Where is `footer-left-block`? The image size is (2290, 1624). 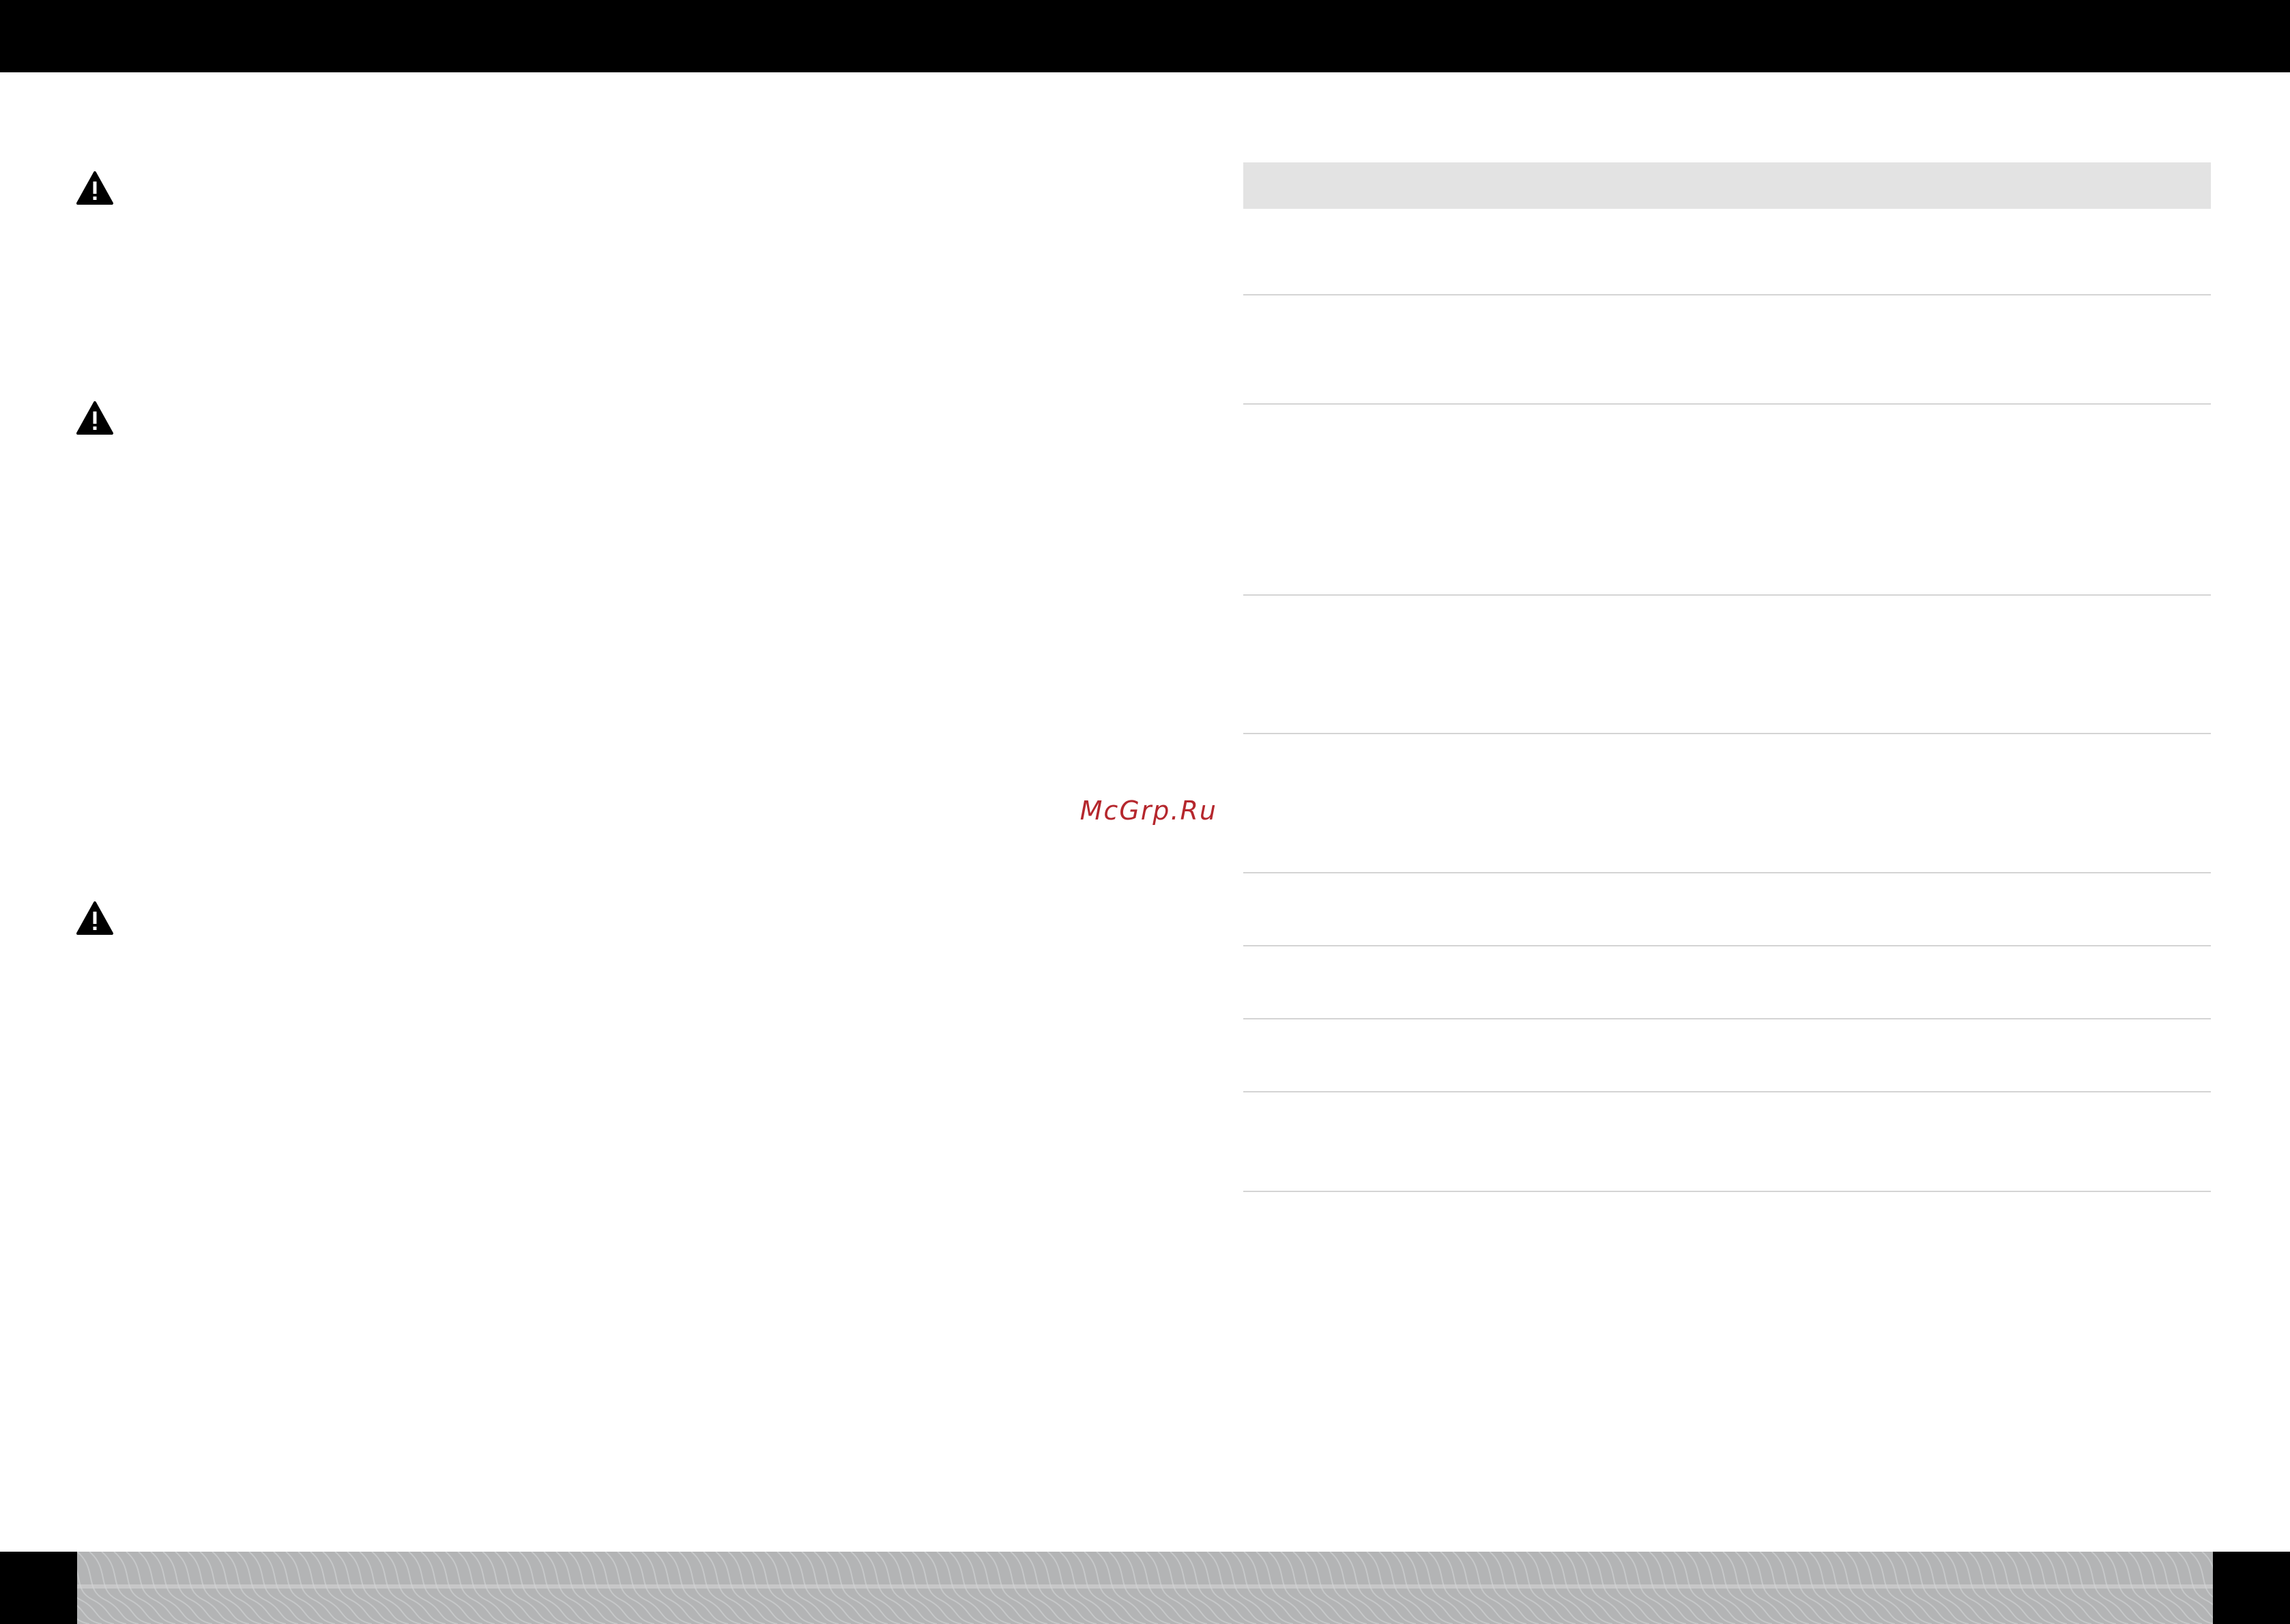
footer-left-block is located at coordinates (38, 1588).